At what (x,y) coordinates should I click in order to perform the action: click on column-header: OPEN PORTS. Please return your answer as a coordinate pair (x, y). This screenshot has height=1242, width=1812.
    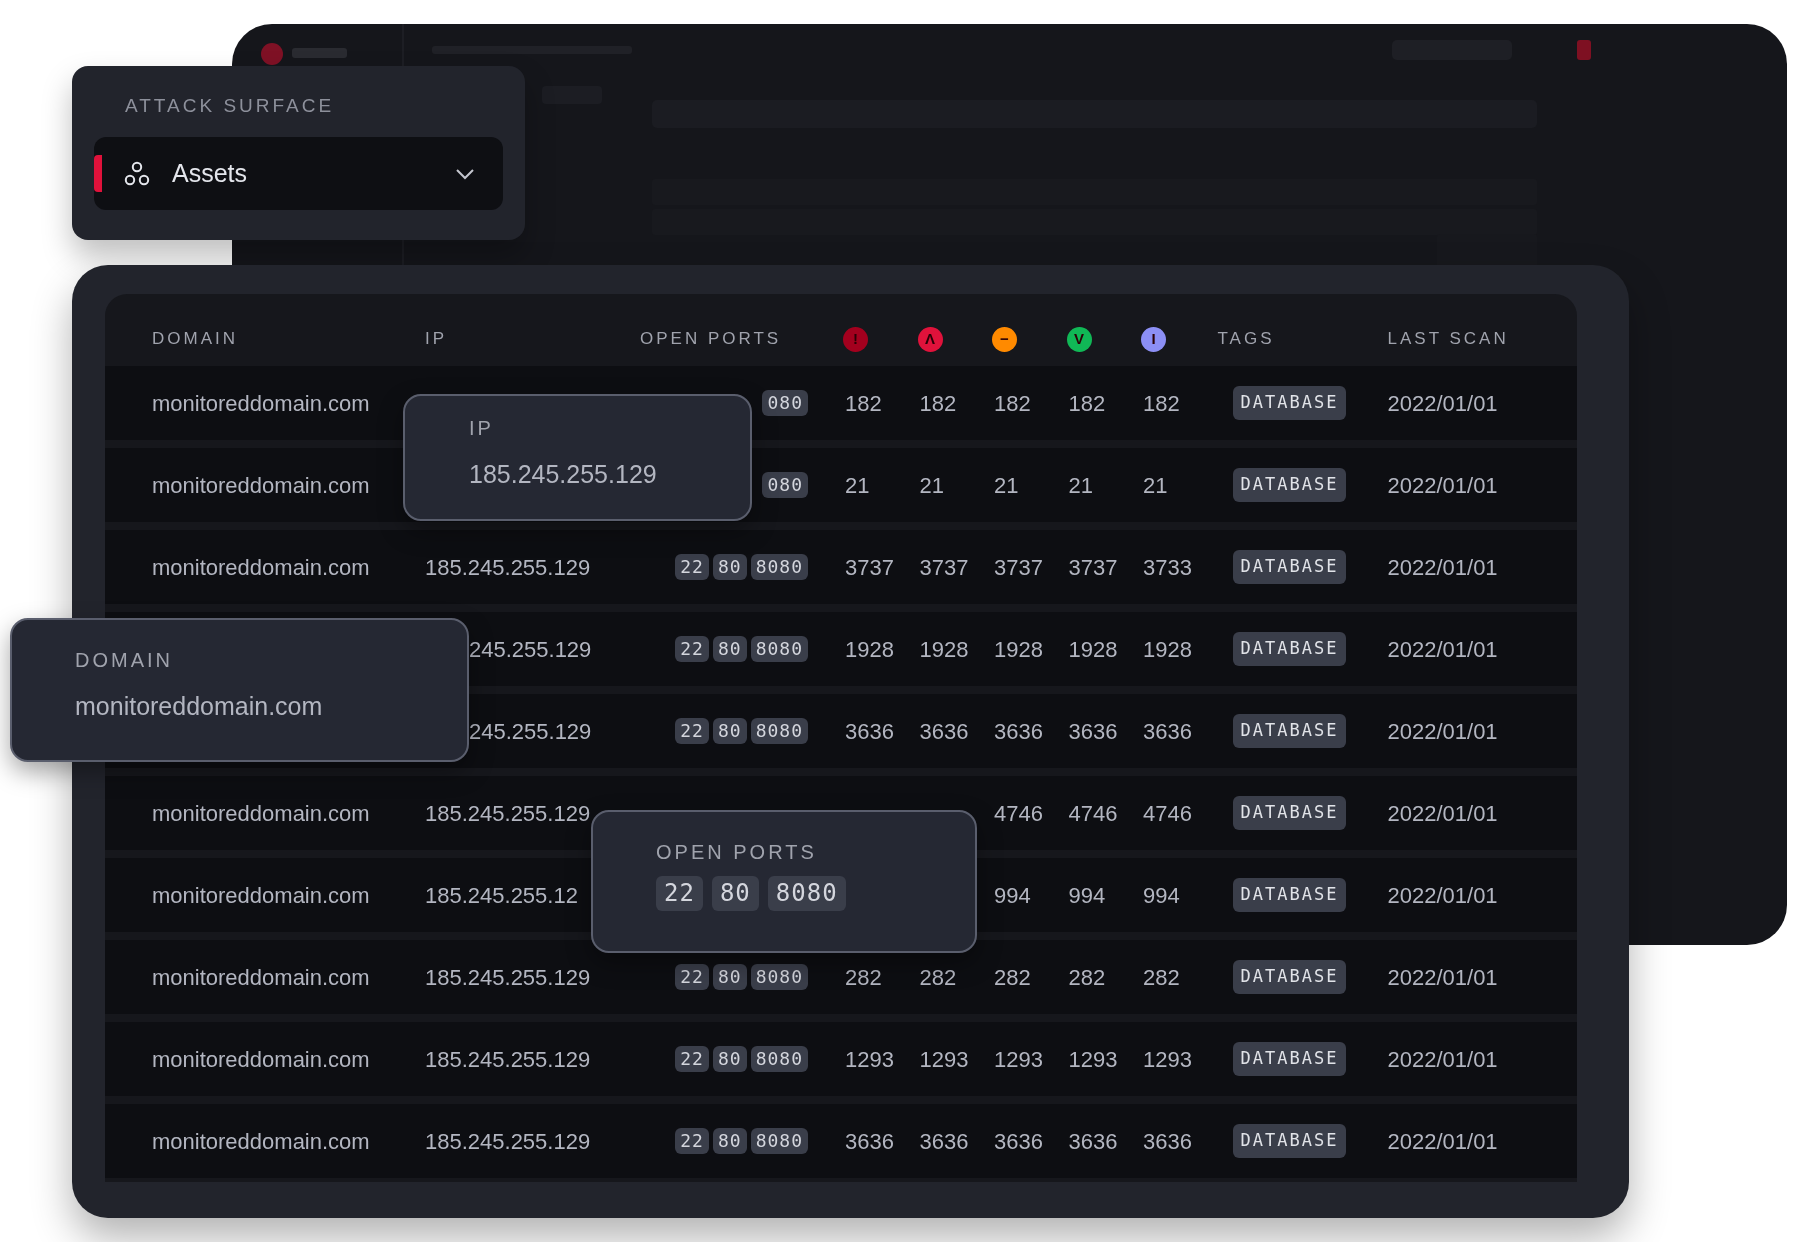
    Looking at the image, I should click on (711, 339).